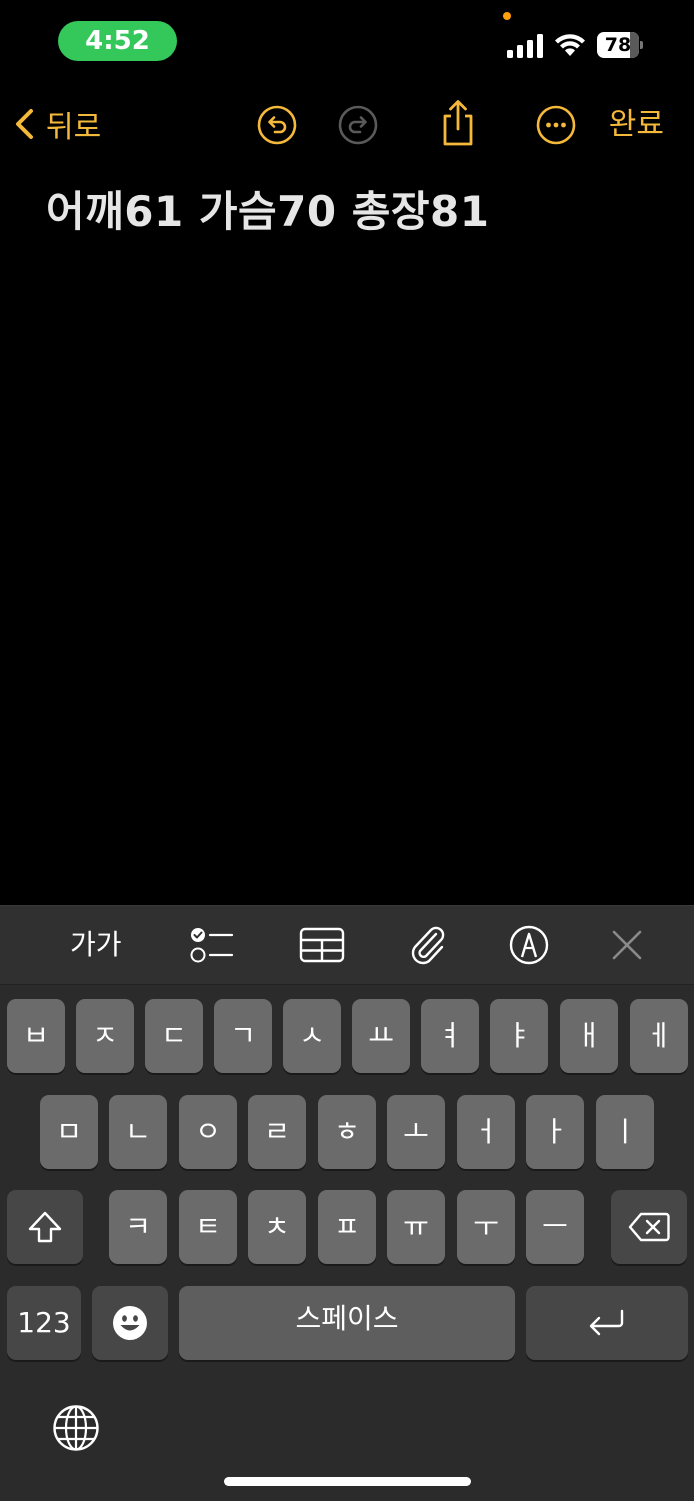  What do you see at coordinates (44, 1323) in the screenshot?
I see `numbers-key: 123` at bounding box center [44, 1323].